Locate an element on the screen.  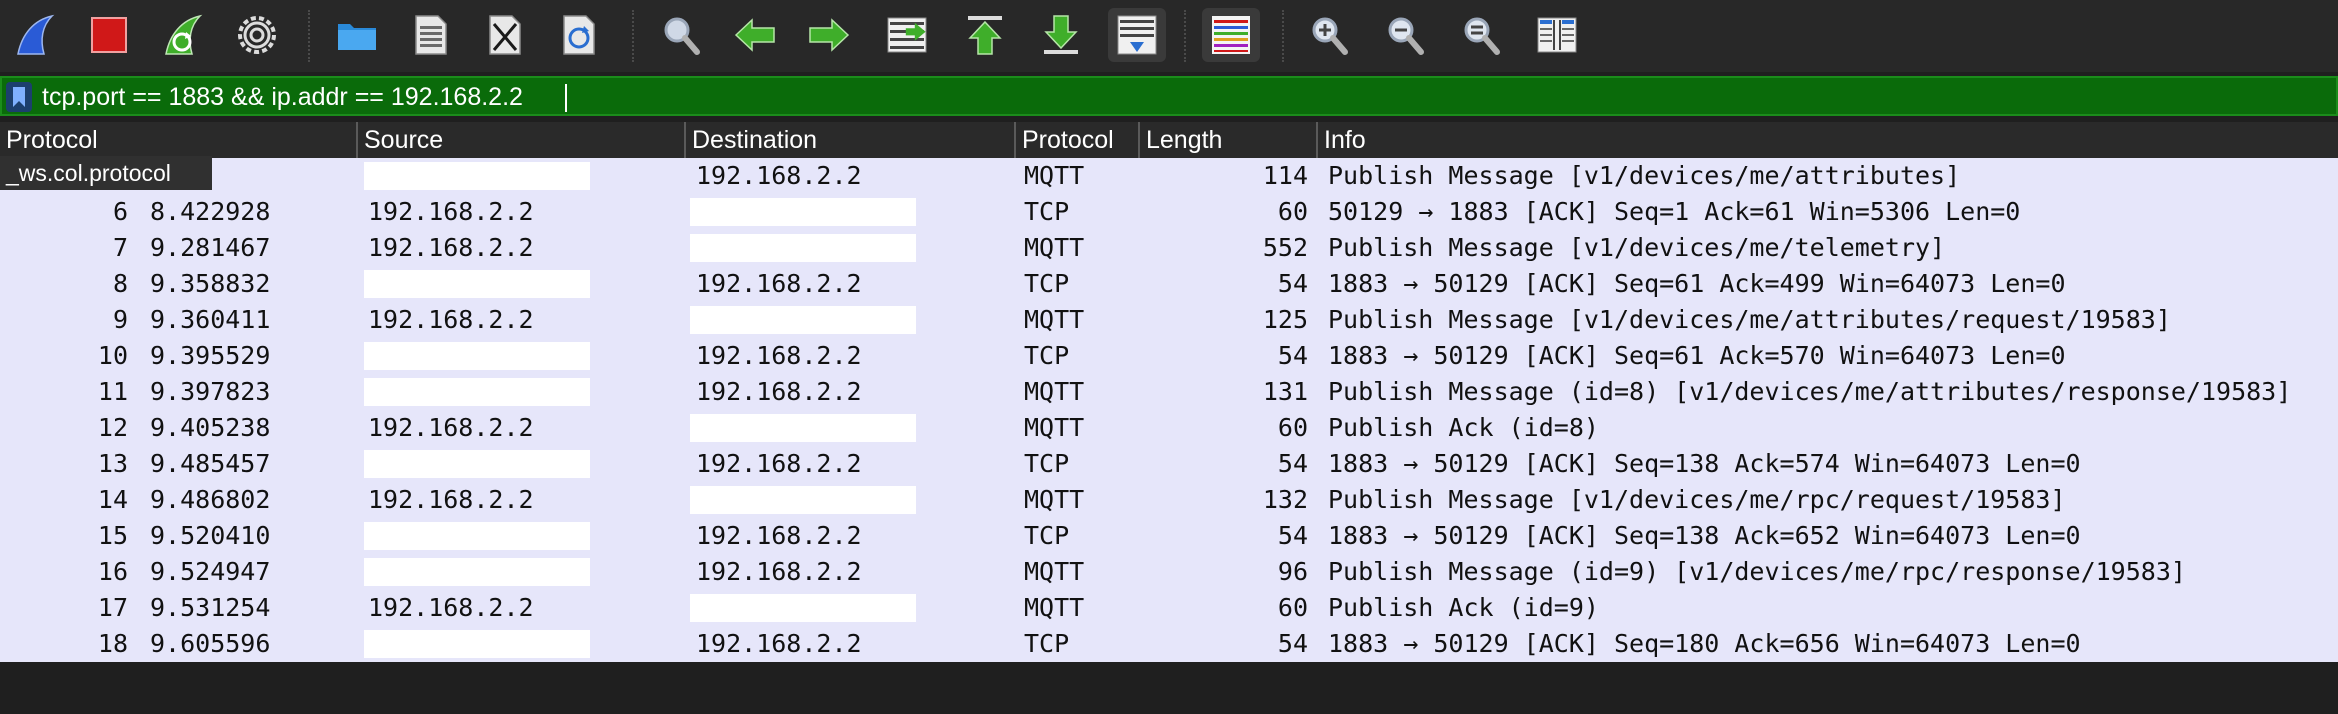
packet-time: 9.520410 is located at coordinates (210, 535).